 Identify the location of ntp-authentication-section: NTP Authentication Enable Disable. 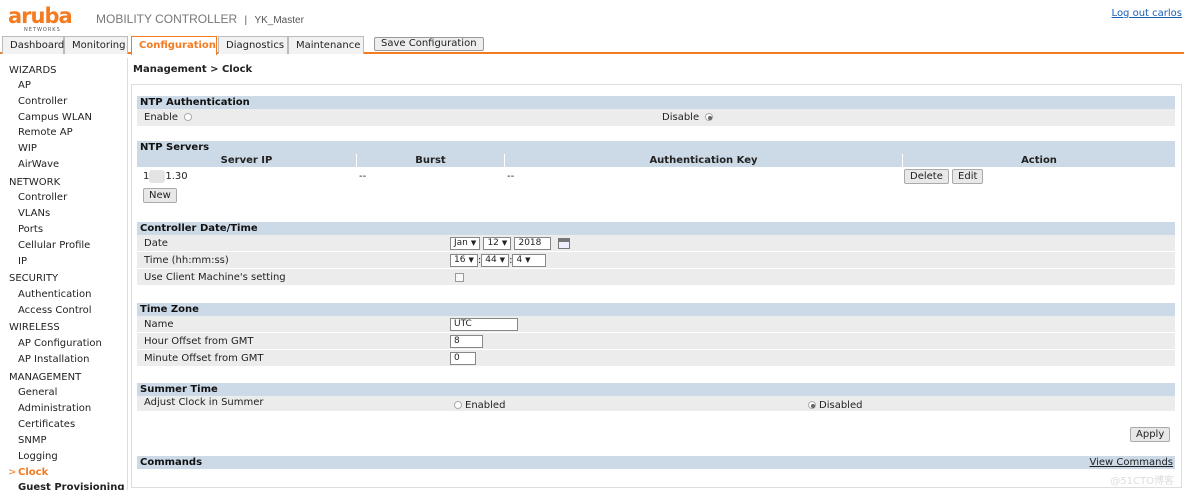
(656, 111).